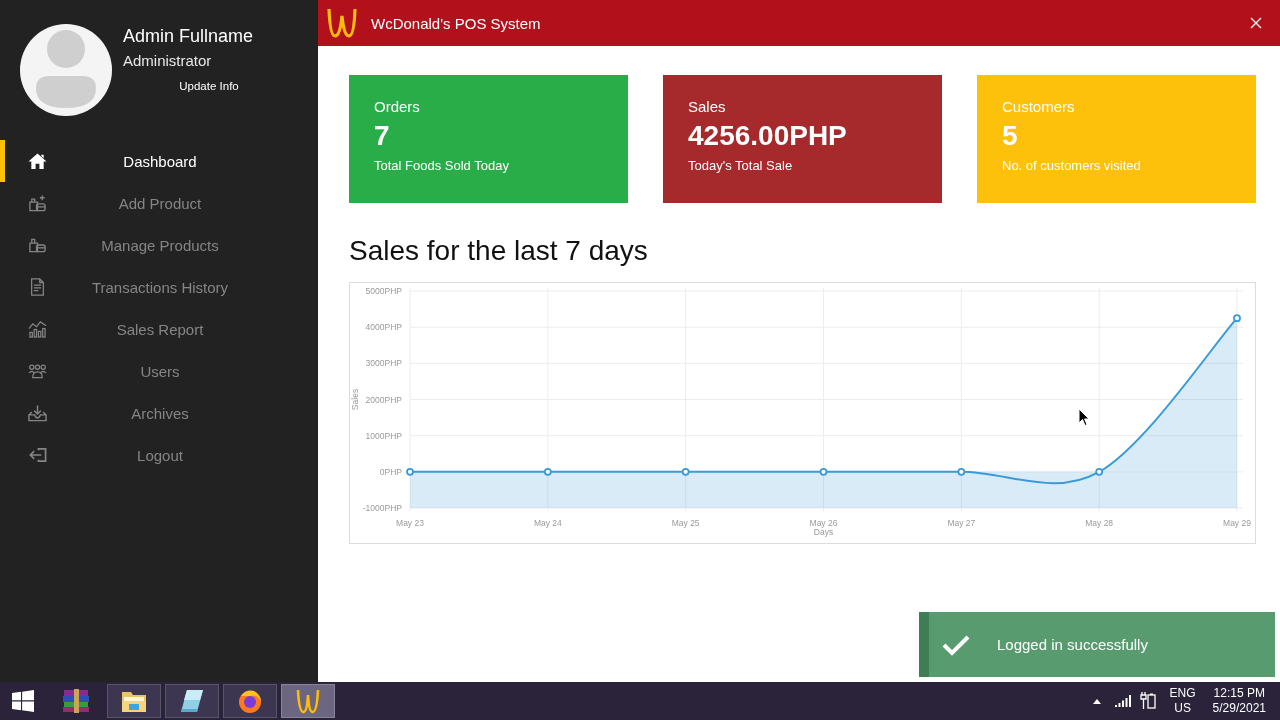 The height and width of the screenshot is (720, 1280). I want to click on section-heading: Sales for the last 7 days, so click(498, 251).